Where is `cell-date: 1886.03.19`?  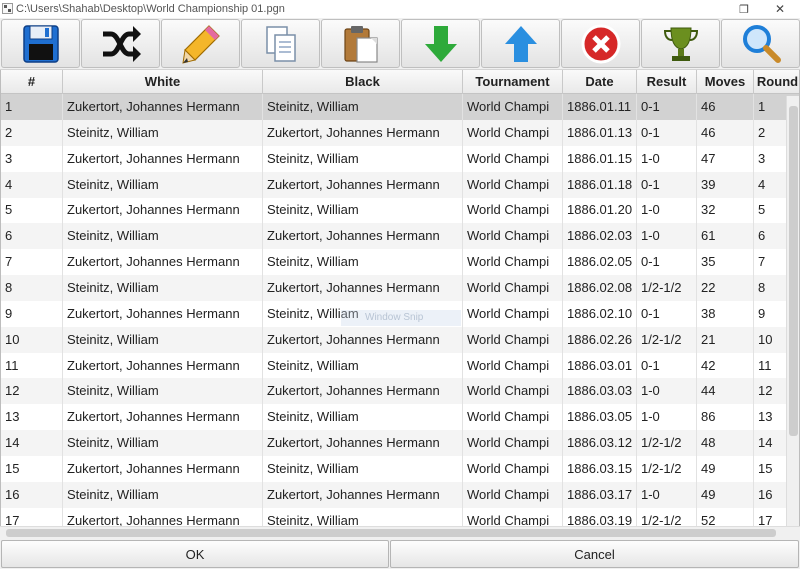 cell-date: 1886.03.19 is located at coordinates (600, 516).